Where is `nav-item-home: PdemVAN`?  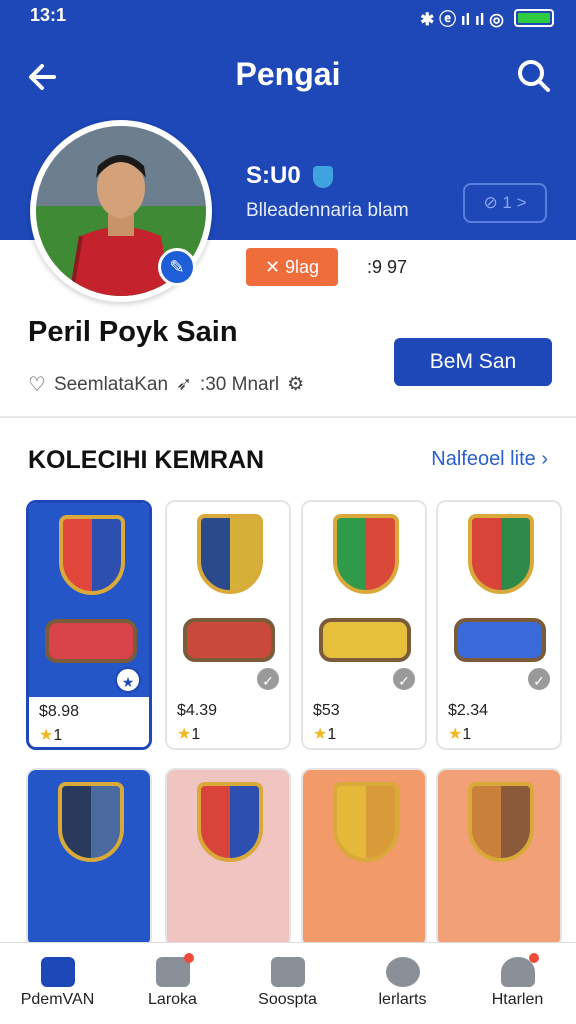
nav-item-home: PdemVAN is located at coordinates (57, 983).